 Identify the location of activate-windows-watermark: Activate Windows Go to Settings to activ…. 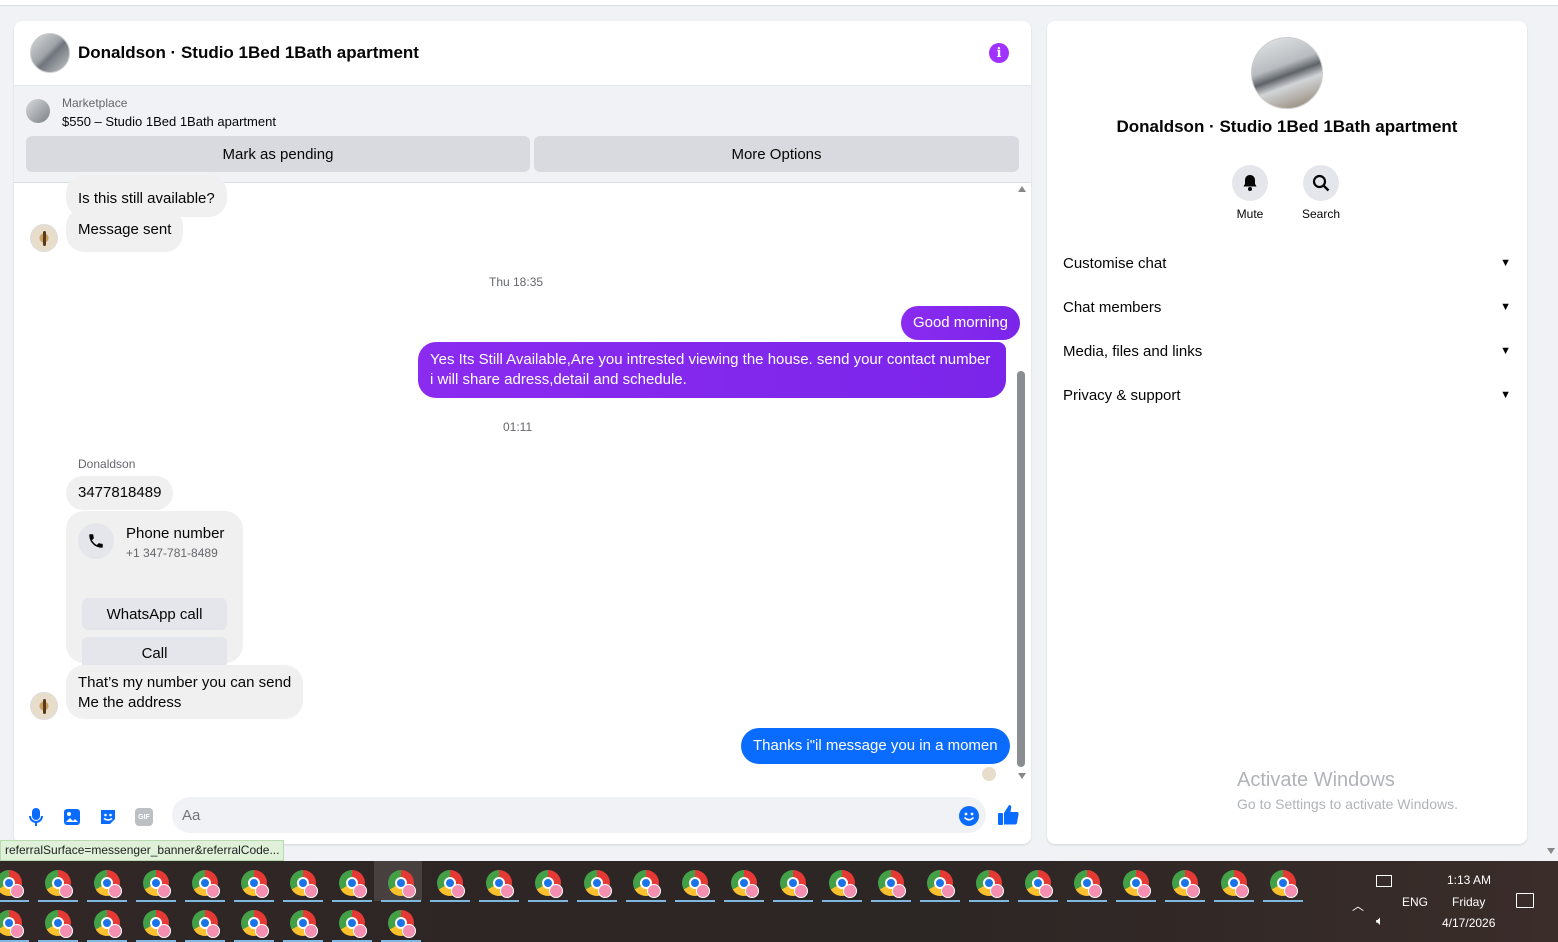
(1347, 790).